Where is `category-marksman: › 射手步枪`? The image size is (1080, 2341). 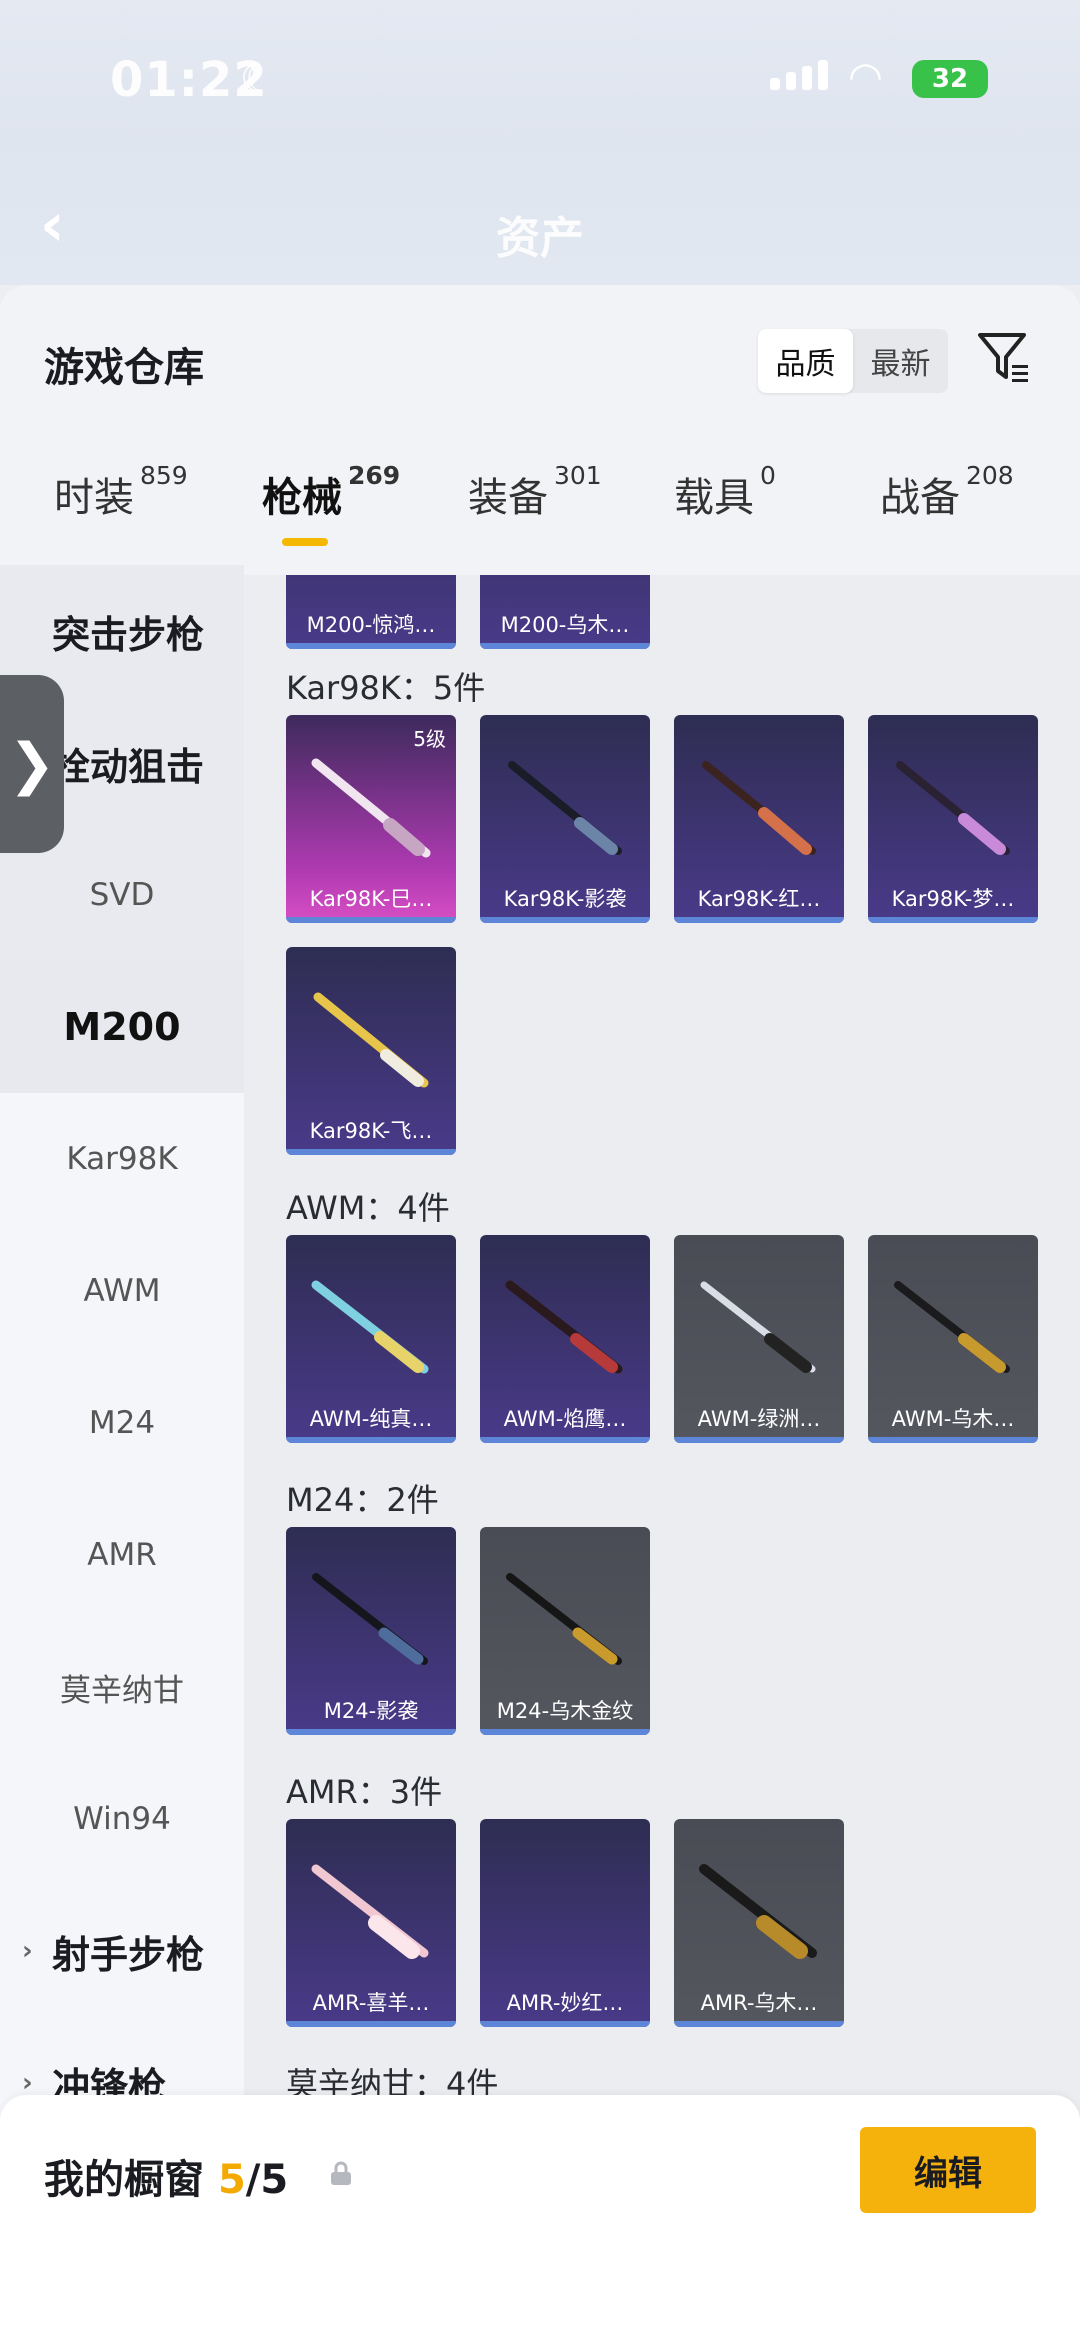
category-marksman: › 射手步枪 is located at coordinates (122, 1951).